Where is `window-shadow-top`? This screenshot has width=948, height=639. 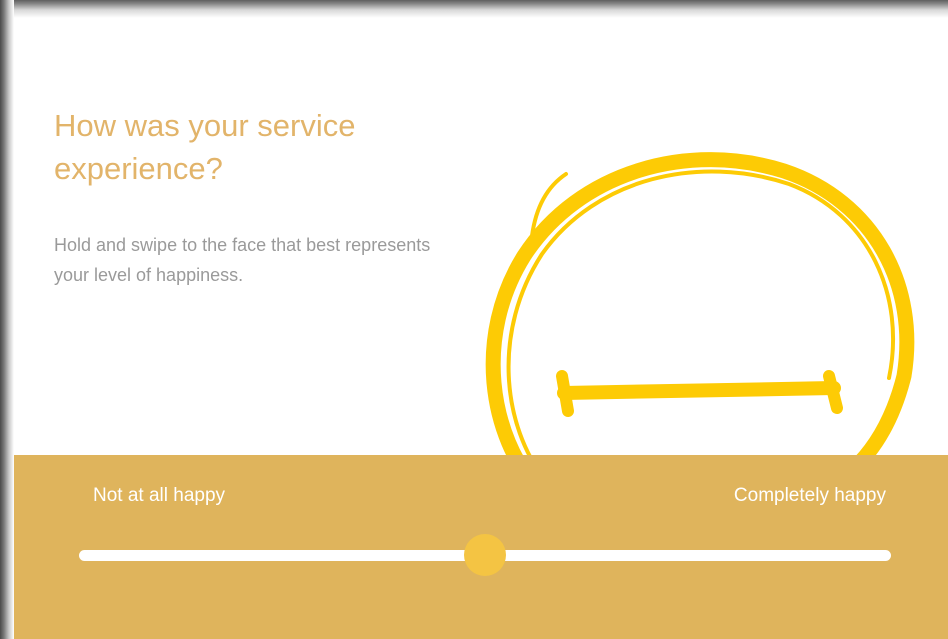
window-shadow-top is located at coordinates (474, 9).